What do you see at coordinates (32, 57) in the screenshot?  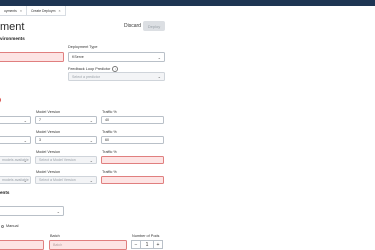 I see `name-field` at bounding box center [32, 57].